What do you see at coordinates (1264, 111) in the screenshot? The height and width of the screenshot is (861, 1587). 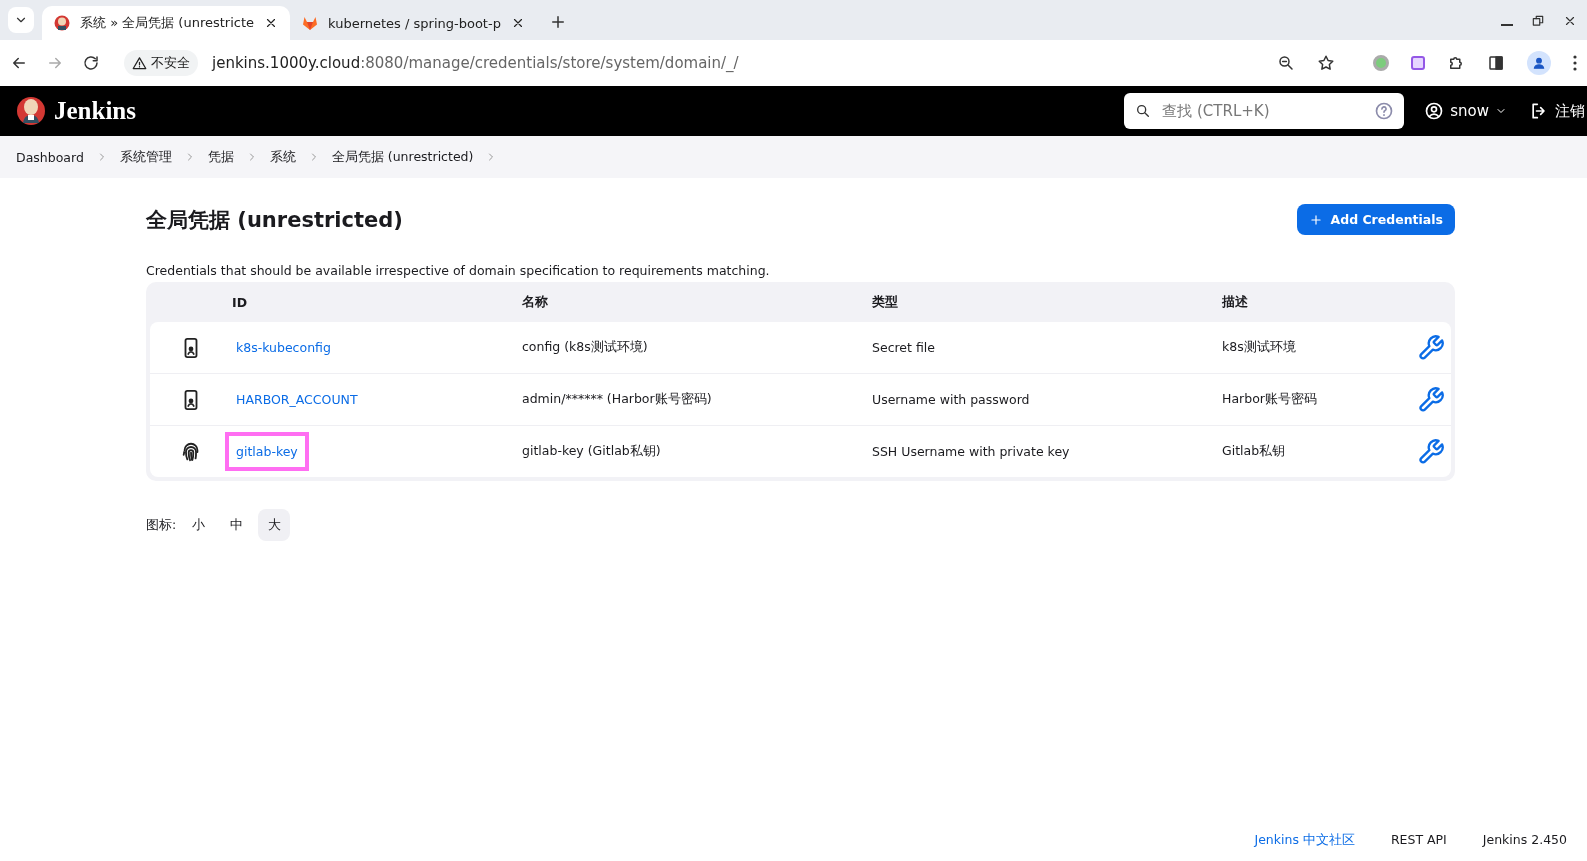 I see `search-field: 查找 (CTRL+K)` at bounding box center [1264, 111].